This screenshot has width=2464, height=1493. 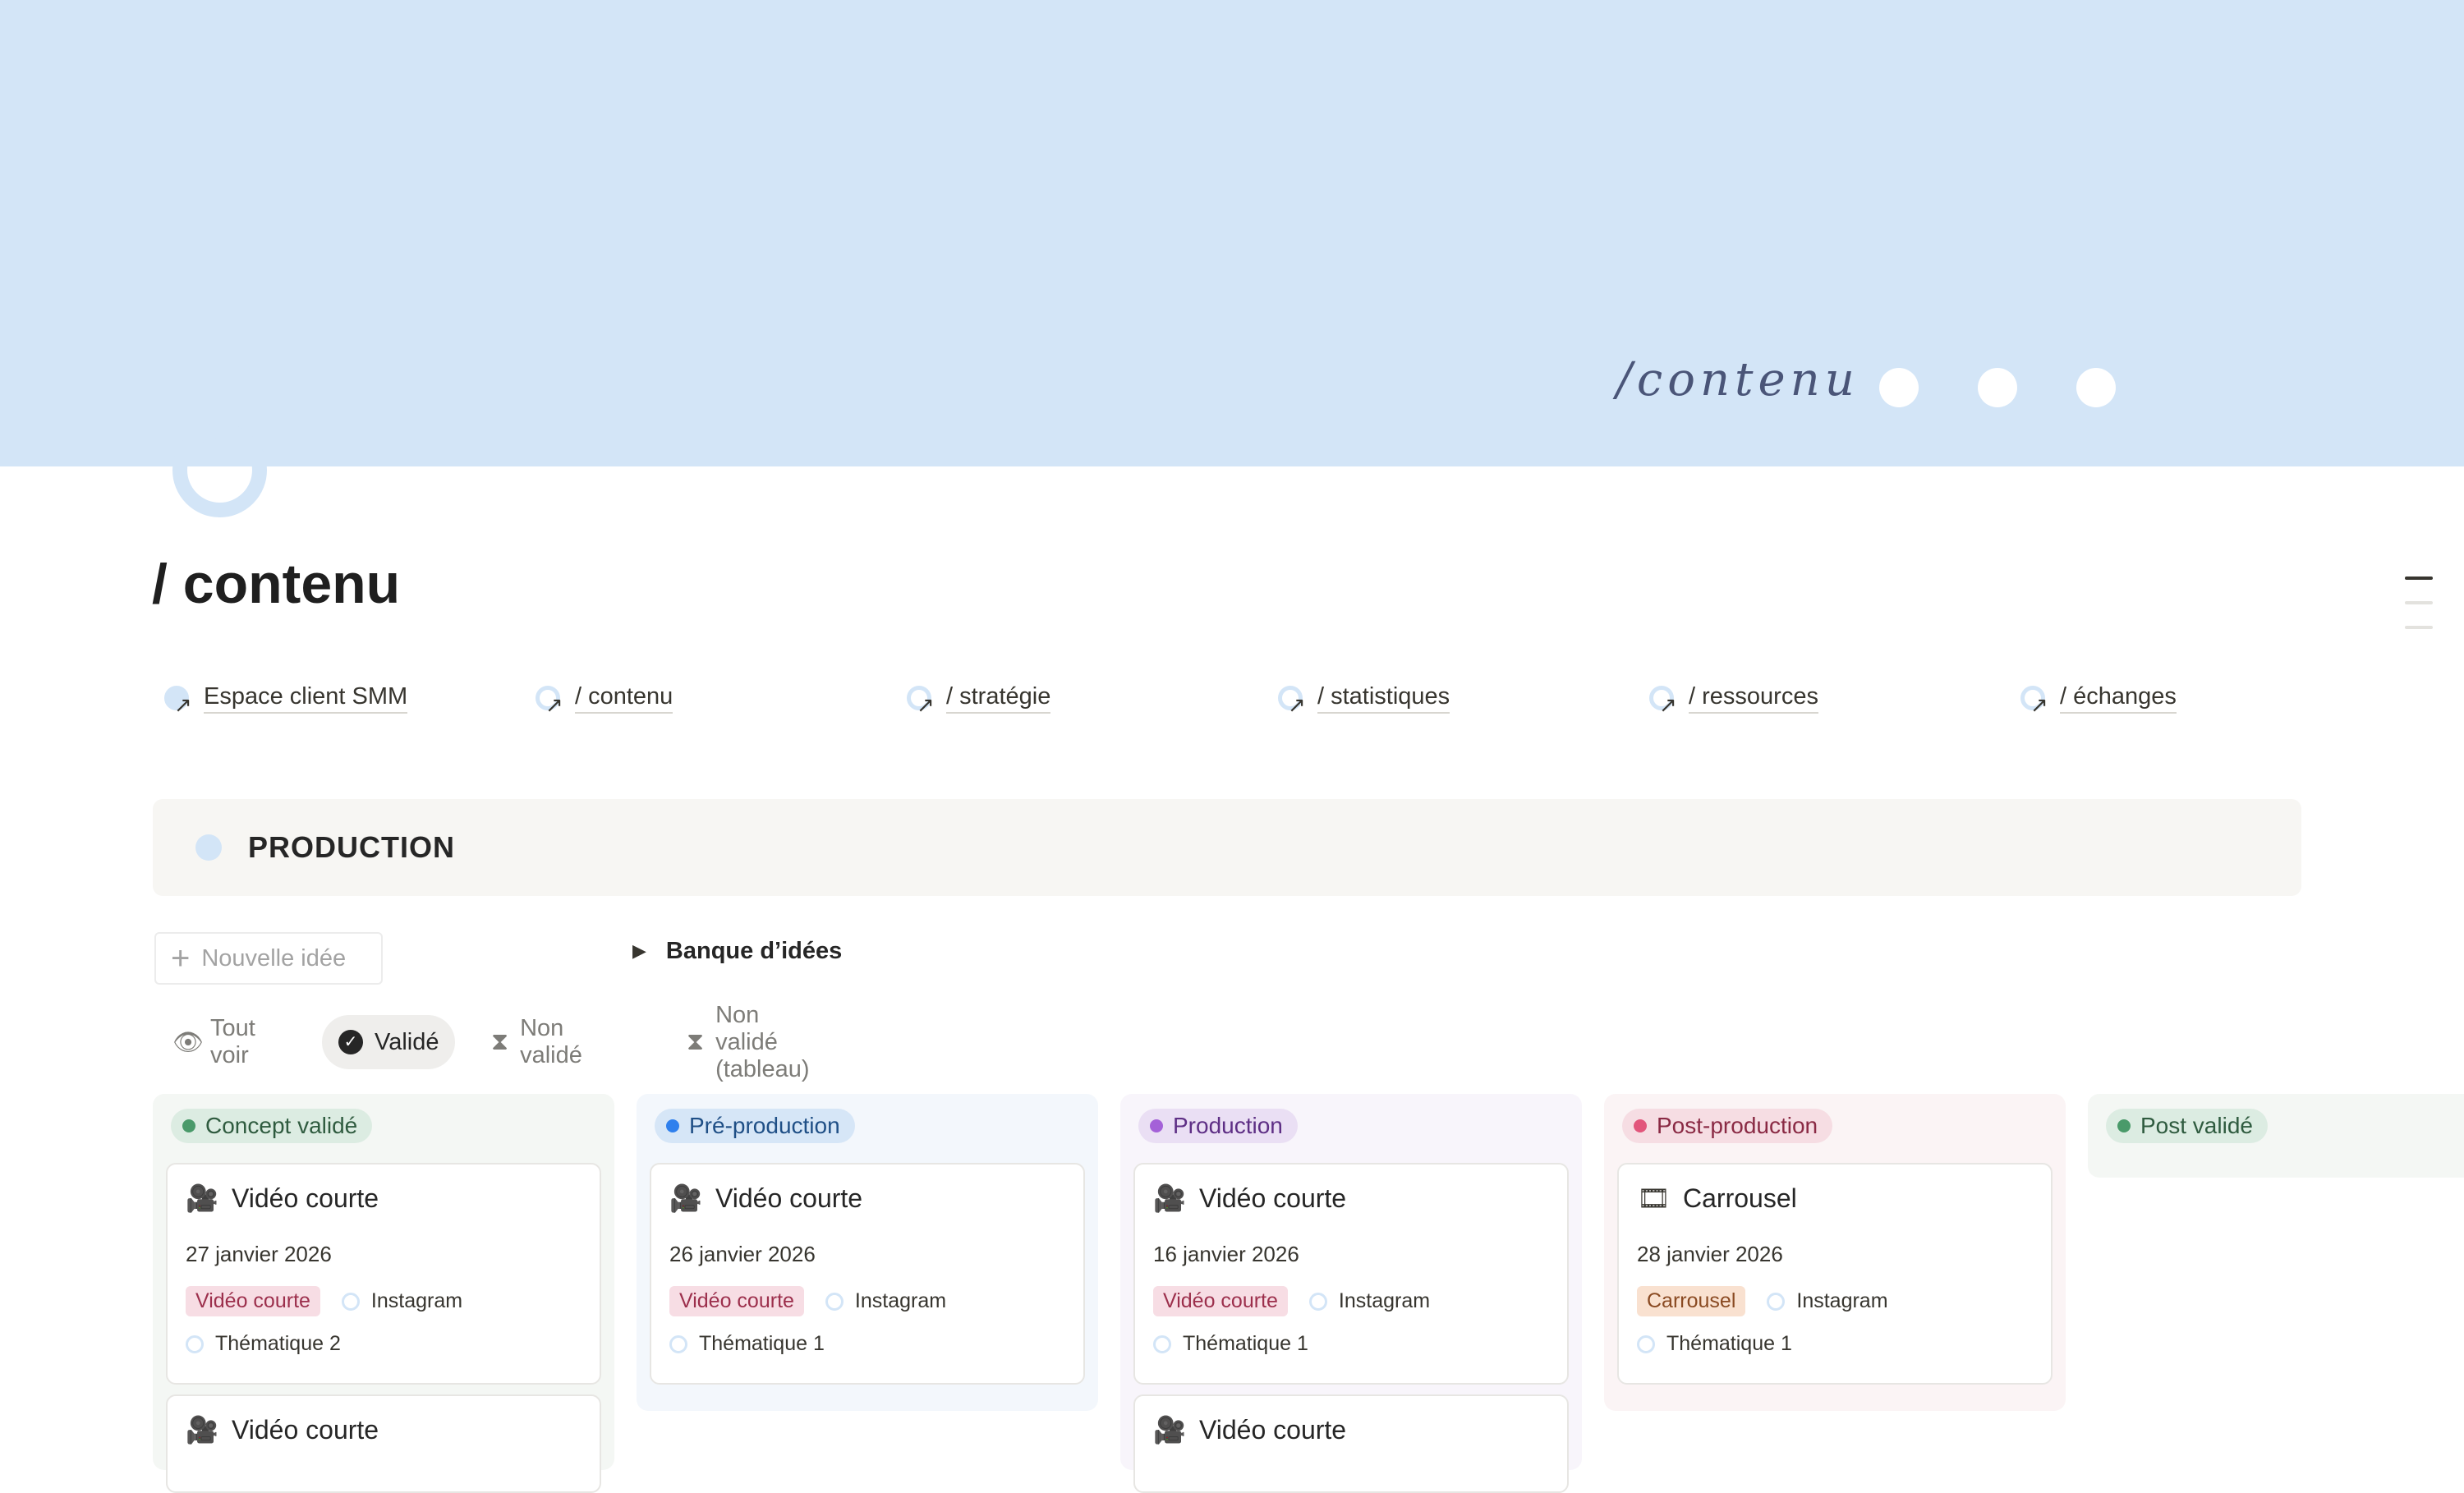 I want to click on column-name: Pré-production, so click(x=764, y=1125).